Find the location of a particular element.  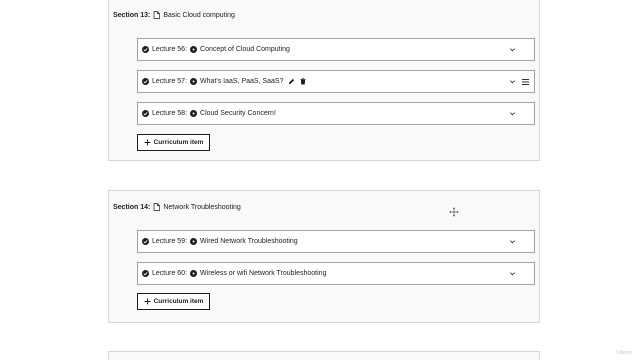

hamburger-menu-icon is located at coordinates (525, 82).